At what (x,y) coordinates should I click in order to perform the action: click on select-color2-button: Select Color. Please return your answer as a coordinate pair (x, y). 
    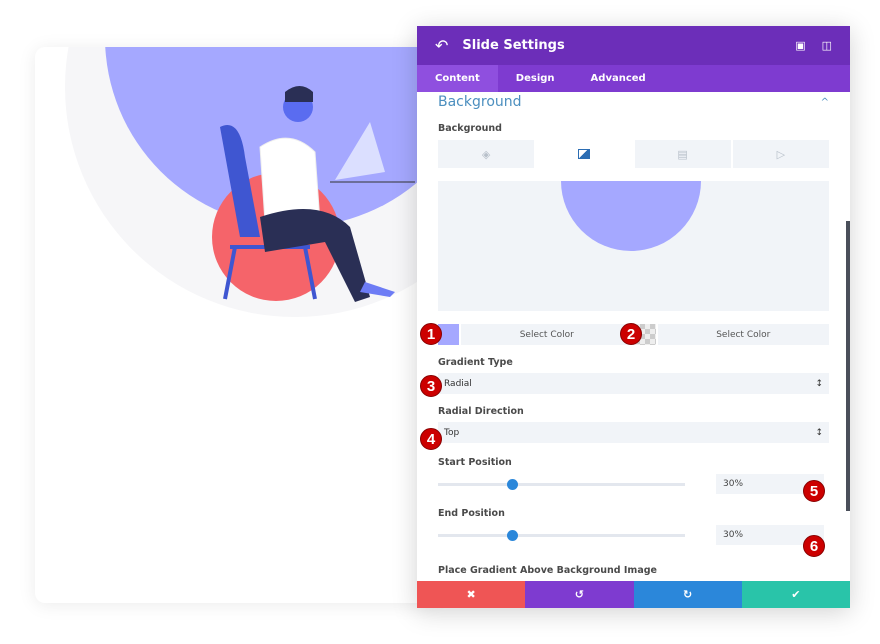
    Looking at the image, I should click on (743, 334).